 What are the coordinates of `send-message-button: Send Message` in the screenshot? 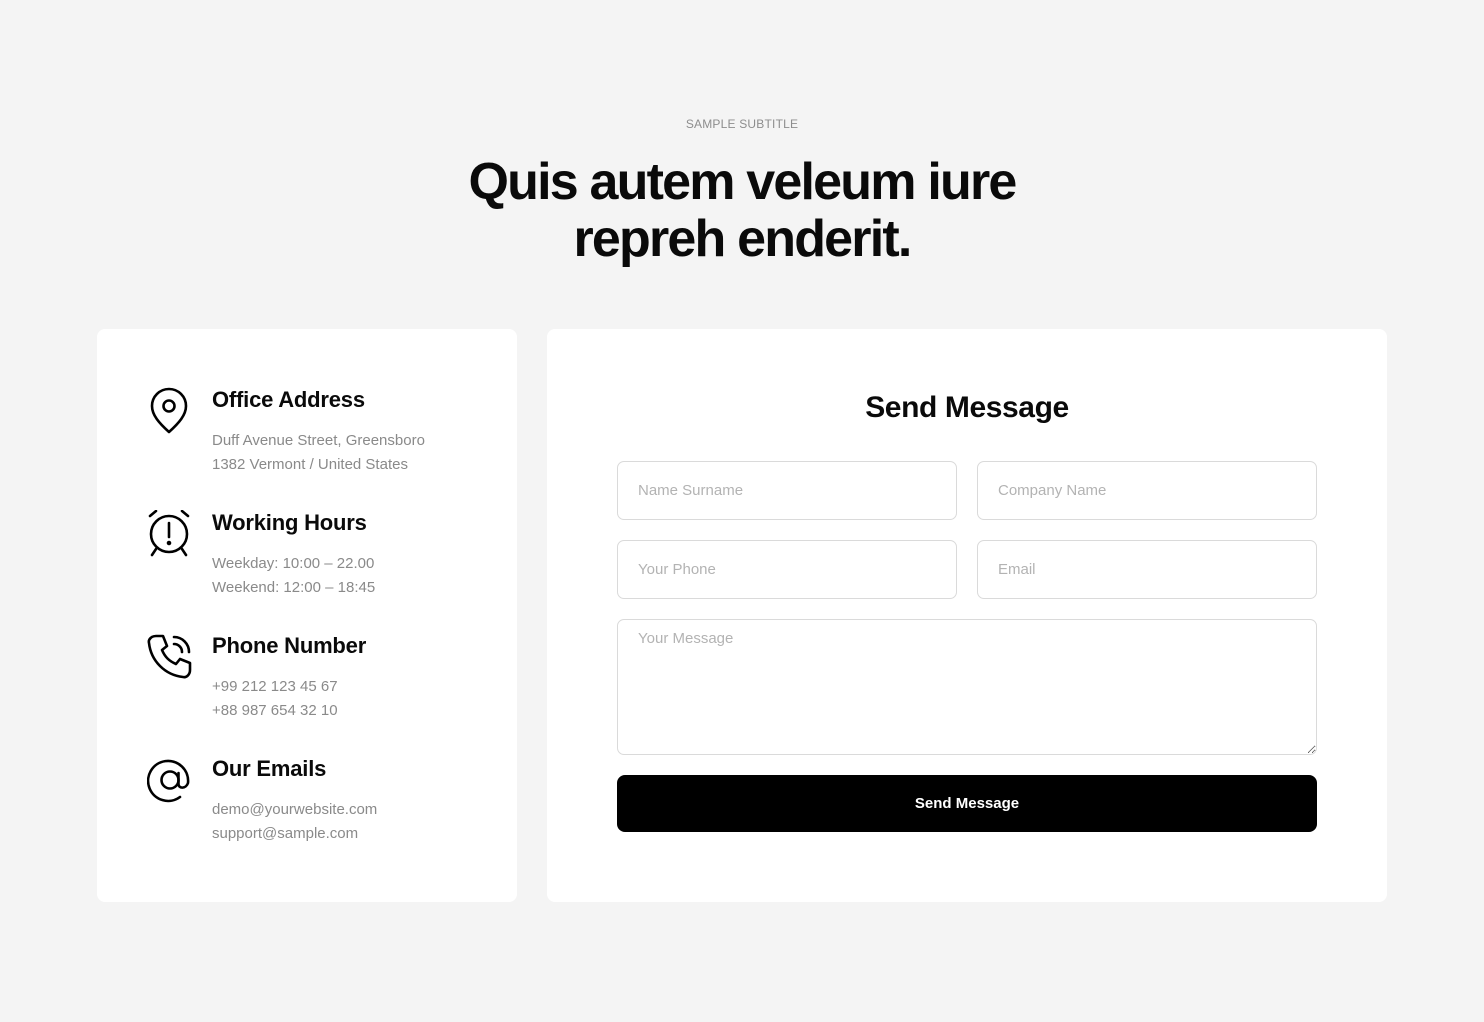 It's located at (967, 803).